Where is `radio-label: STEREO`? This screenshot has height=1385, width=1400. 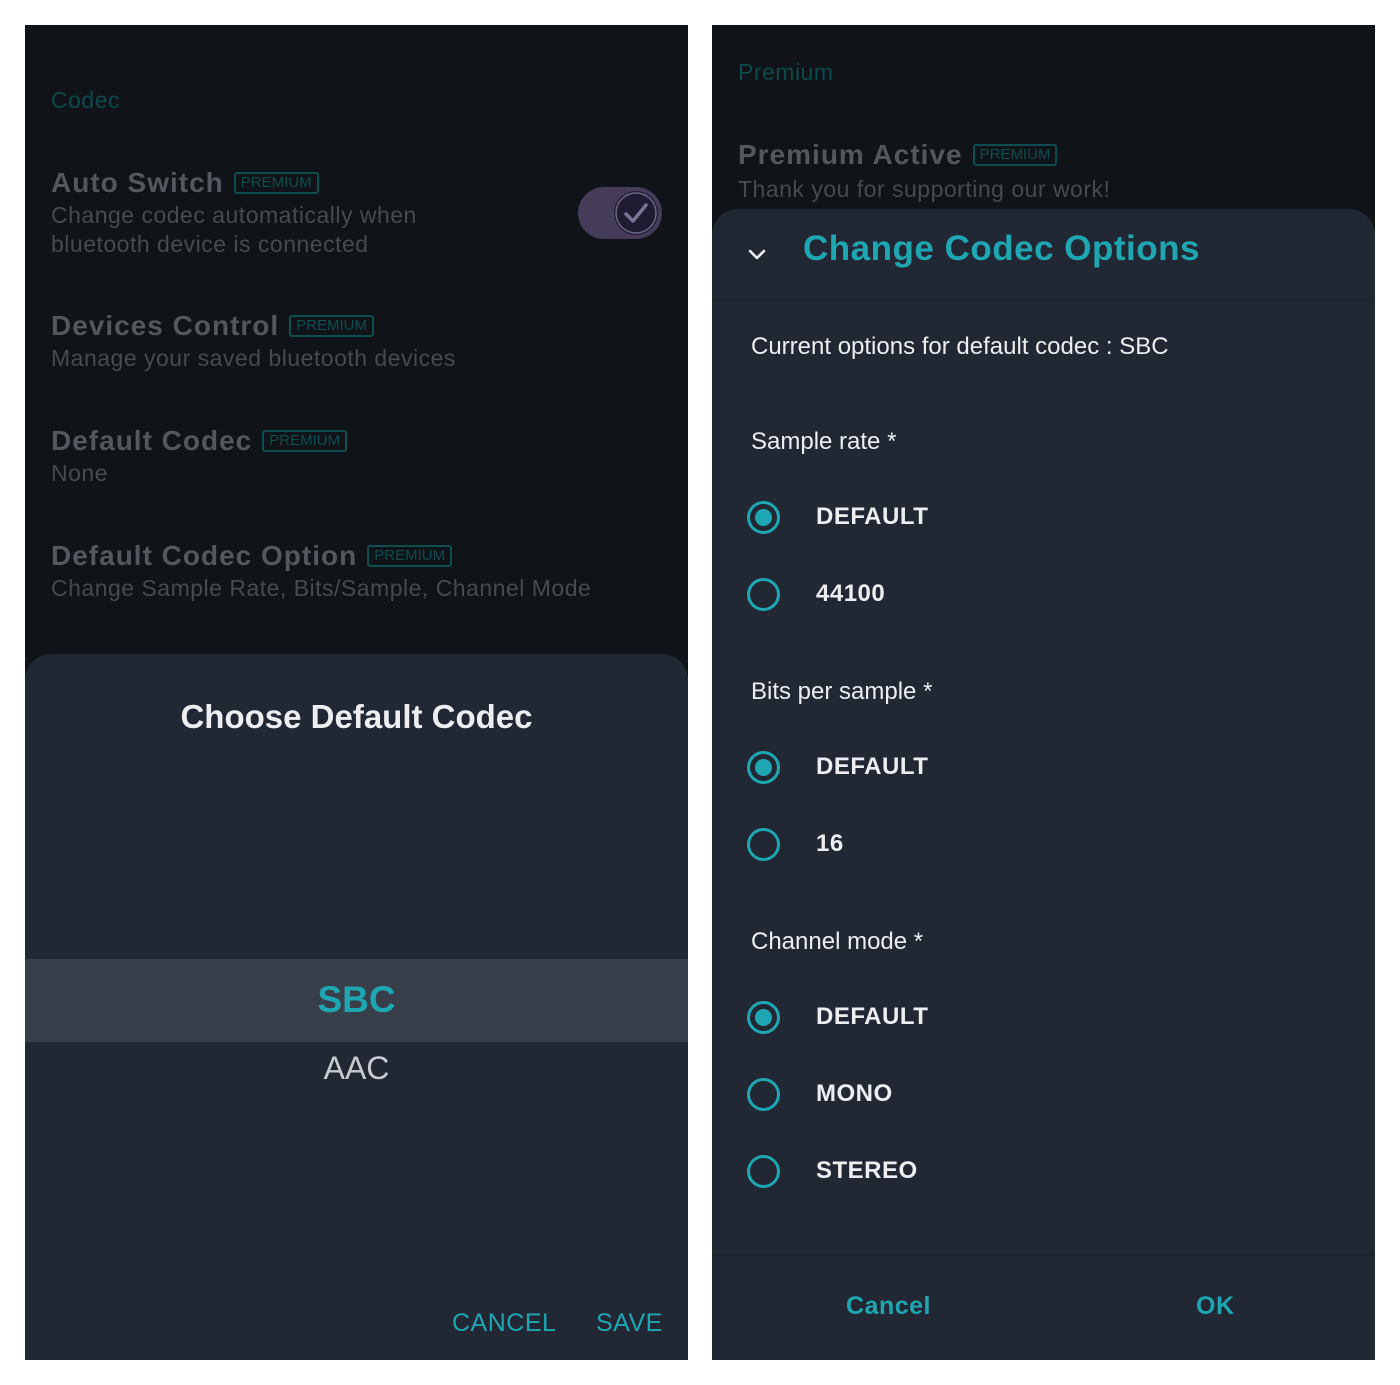
radio-label: STEREO is located at coordinates (867, 1170).